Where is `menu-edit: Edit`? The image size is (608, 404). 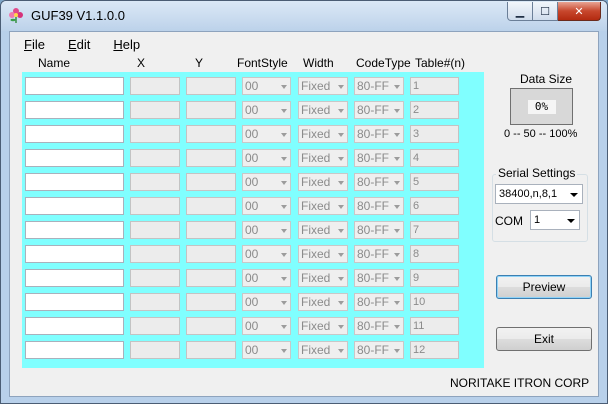 menu-edit: Edit is located at coordinates (76, 44).